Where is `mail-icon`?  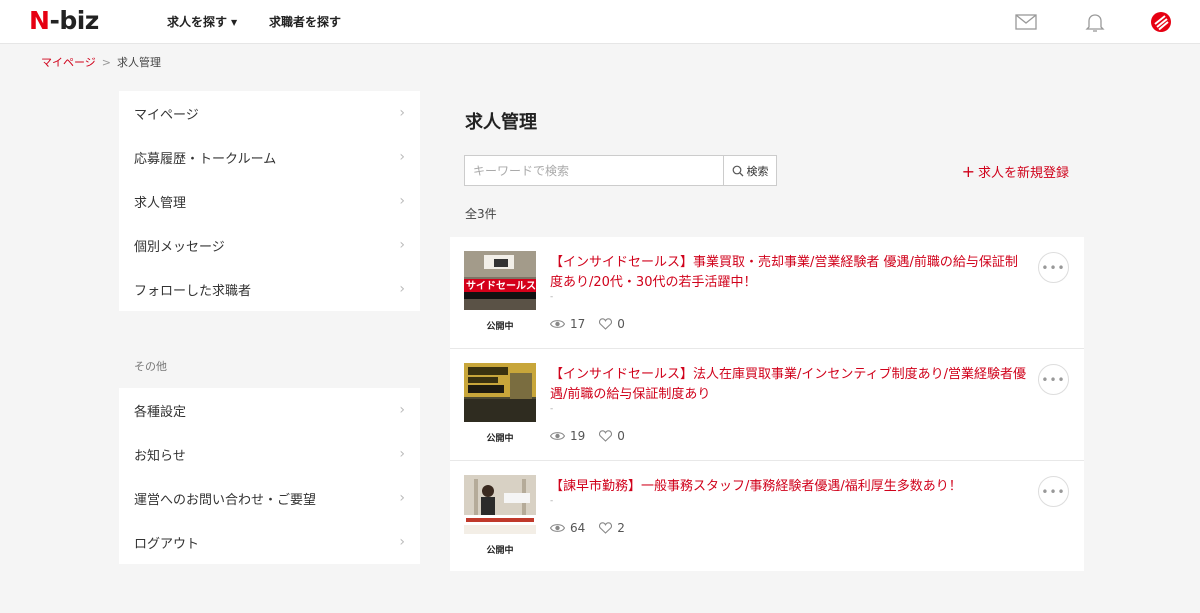
mail-icon is located at coordinates (1026, 22).